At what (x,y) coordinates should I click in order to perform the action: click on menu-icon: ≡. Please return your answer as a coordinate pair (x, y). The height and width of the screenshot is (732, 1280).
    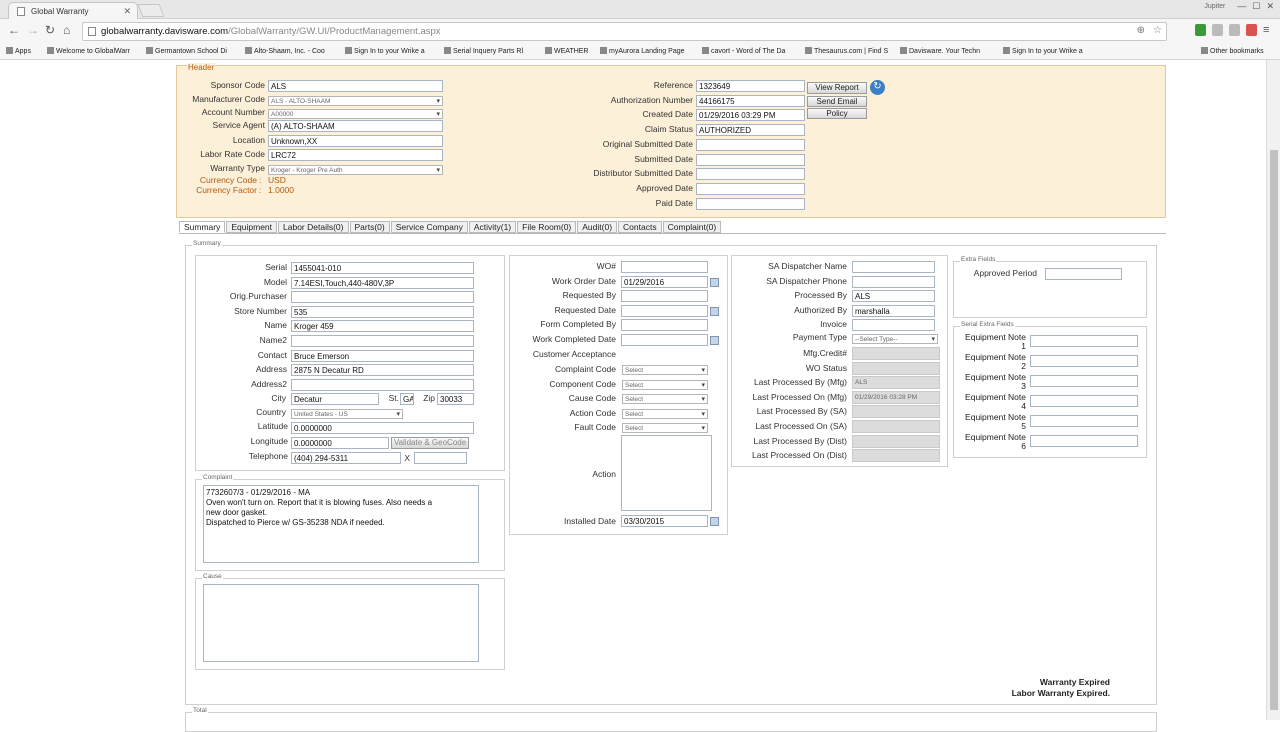
    Looking at the image, I should click on (1268, 30).